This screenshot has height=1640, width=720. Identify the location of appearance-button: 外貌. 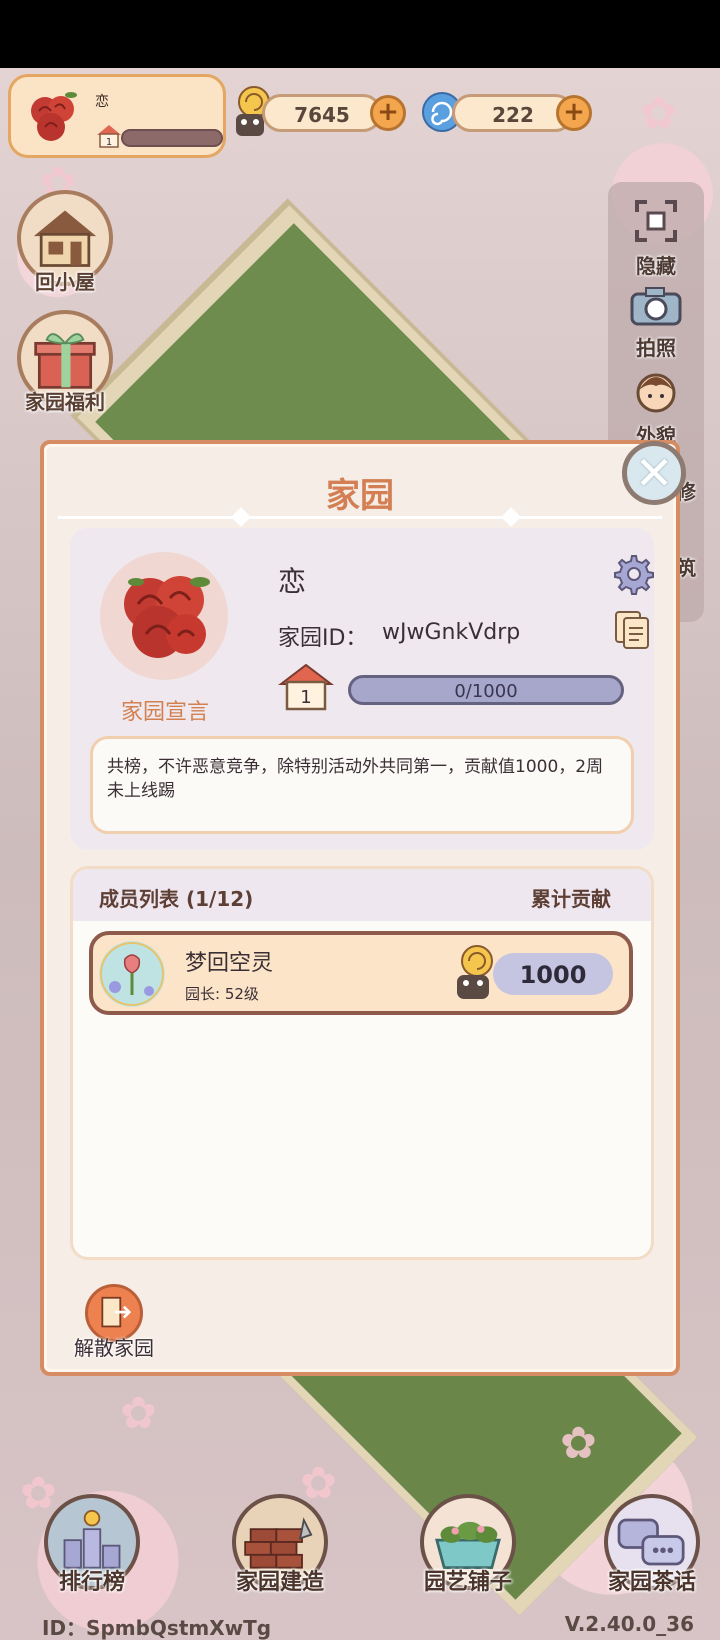
(656, 407).